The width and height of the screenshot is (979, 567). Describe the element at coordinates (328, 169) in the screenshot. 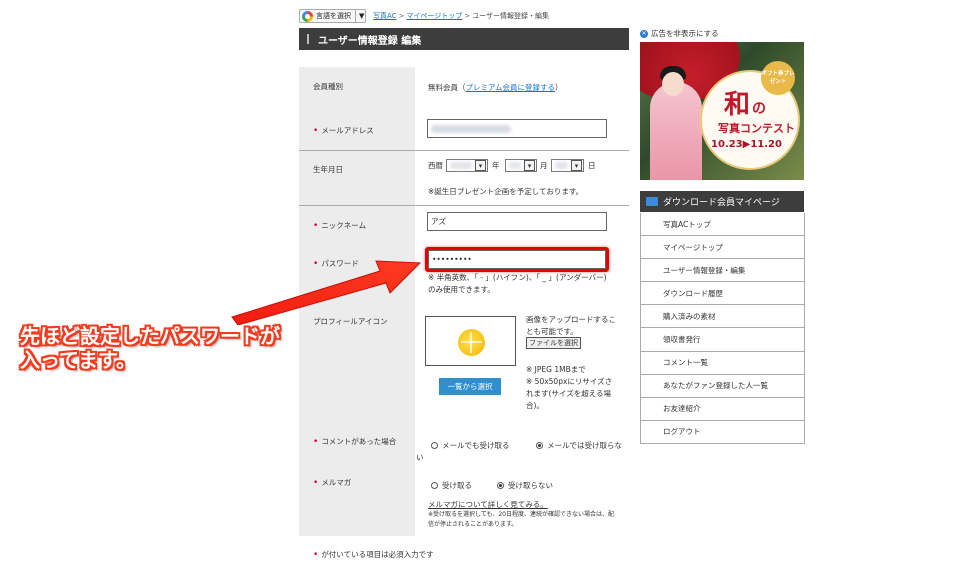

I see `birthday-label: 生年月日` at that location.